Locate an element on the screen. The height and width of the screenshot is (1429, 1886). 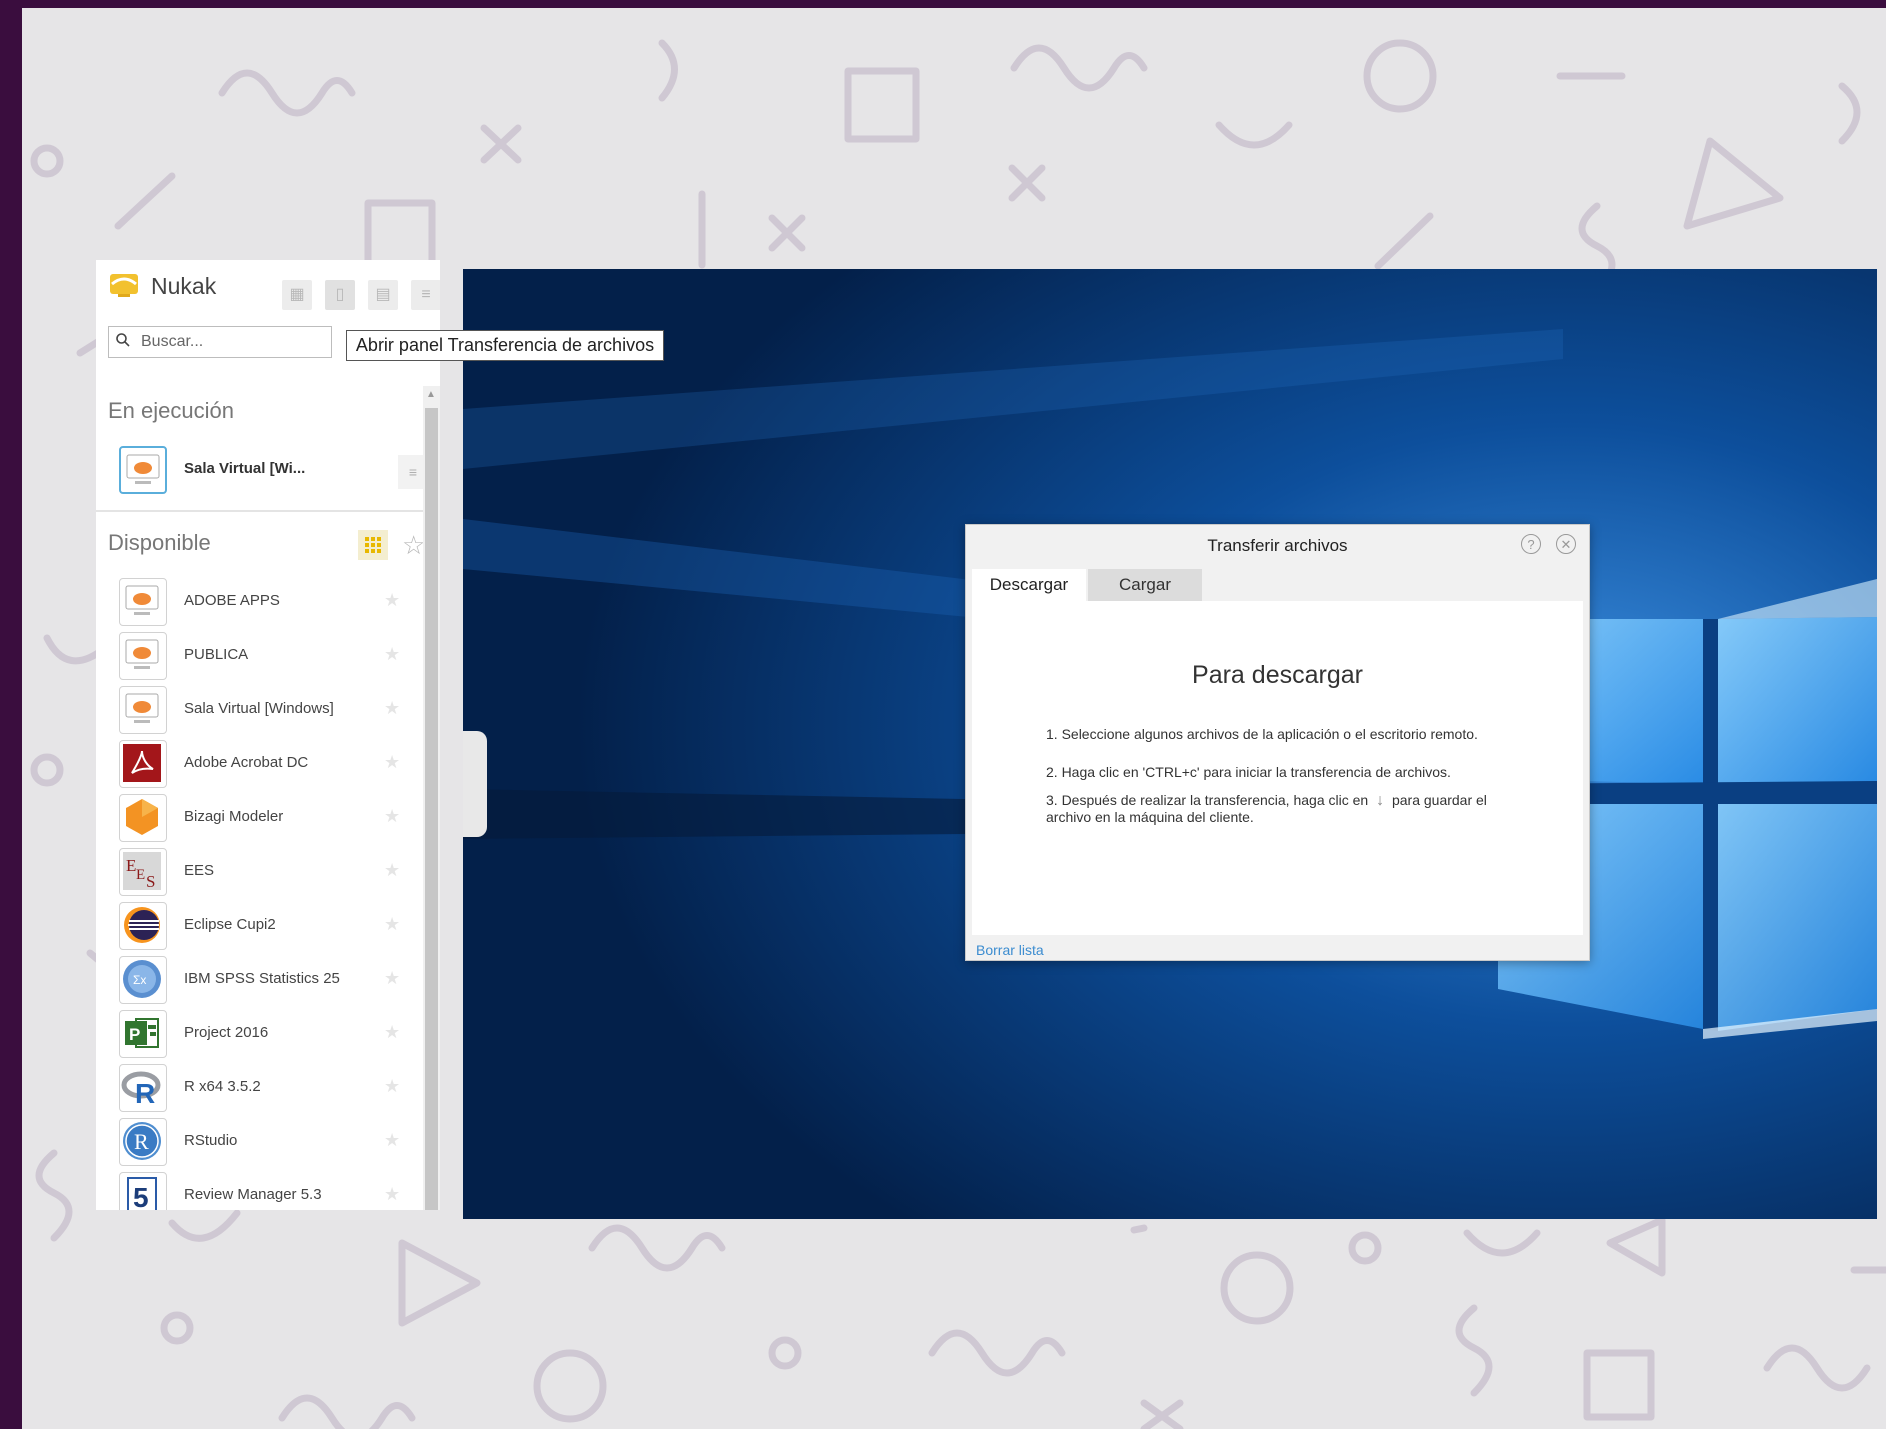
app-item-adobe-apps: ADOBE APPS ★ is located at coordinates (259, 602).